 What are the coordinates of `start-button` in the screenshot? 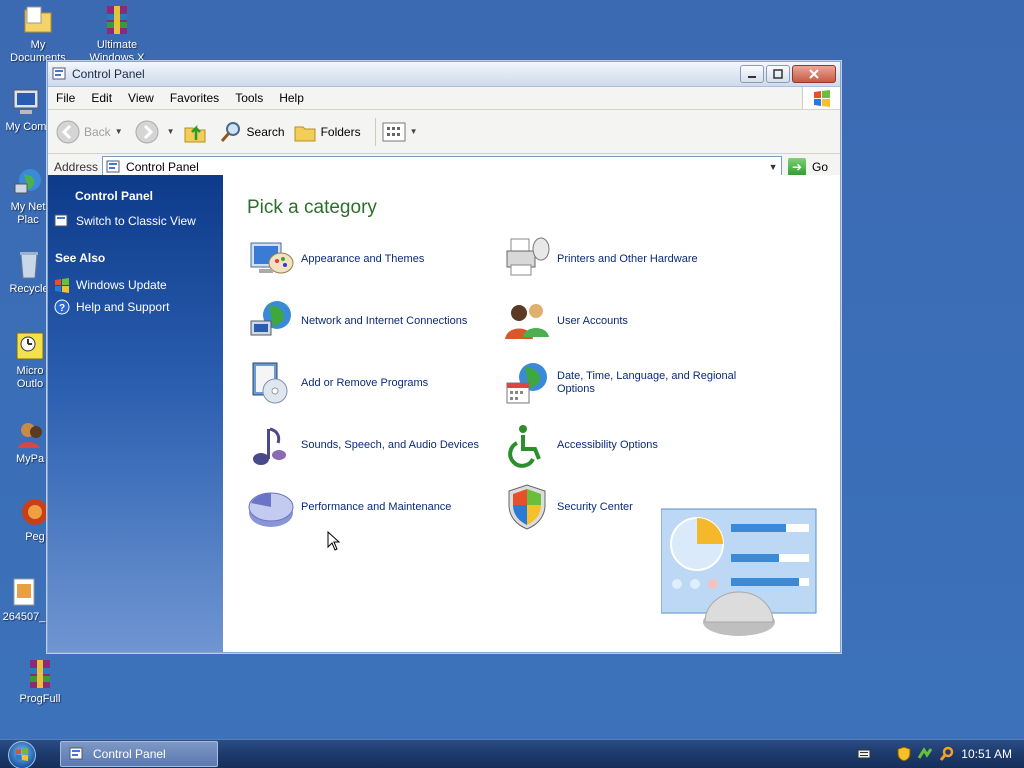 It's located at (22, 754).